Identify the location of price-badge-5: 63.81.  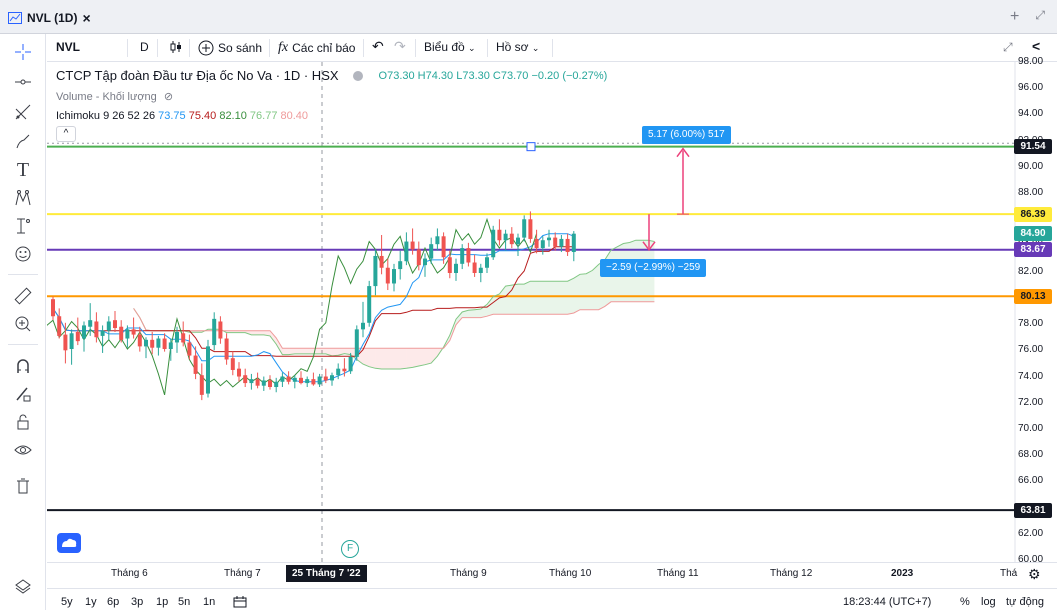
(1033, 510).